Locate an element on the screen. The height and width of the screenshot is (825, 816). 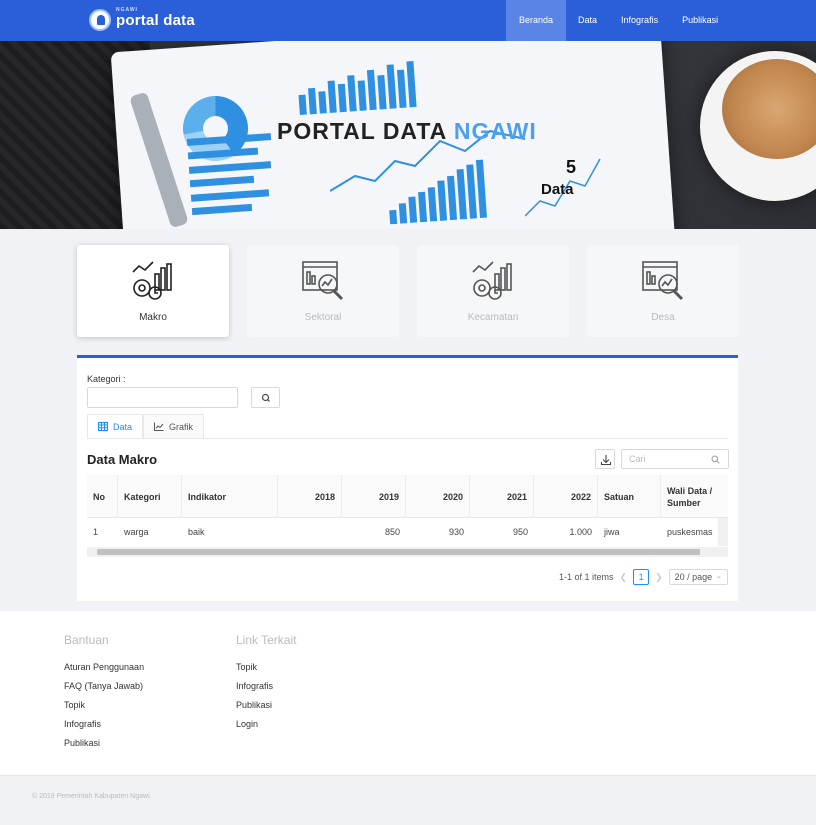
column-header: Kategori is located at coordinates (150, 496).